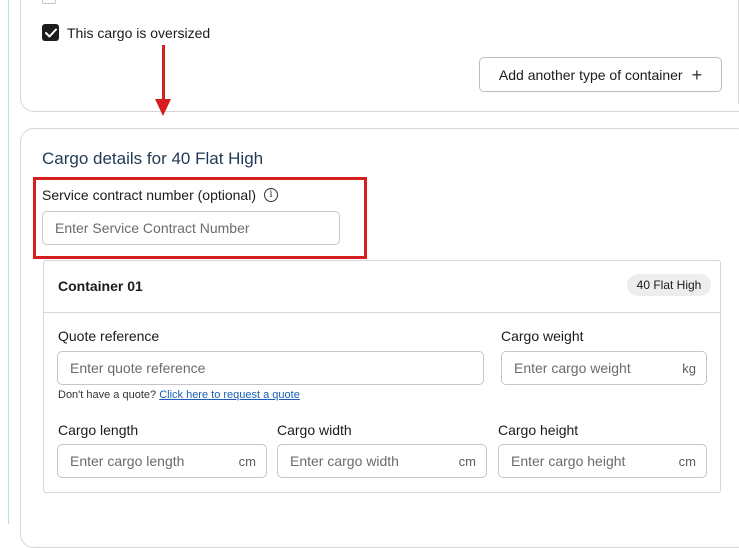 This screenshot has width=739, height=548. I want to click on length-unit: cm, so click(247, 461).